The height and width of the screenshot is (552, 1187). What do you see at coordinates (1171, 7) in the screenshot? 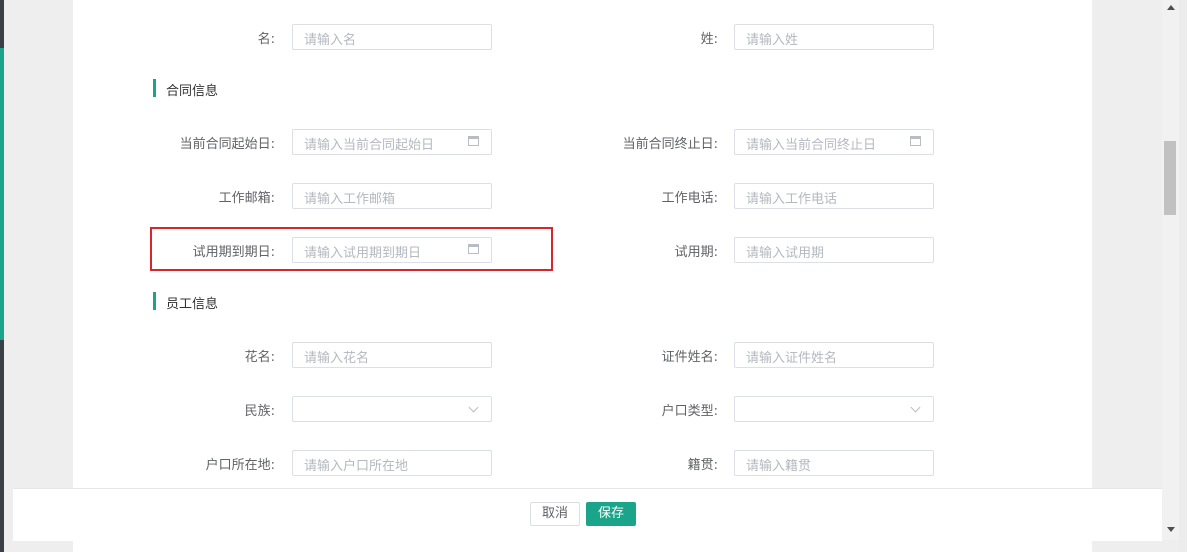
I see `scroll-up-arrow-icon` at bounding box center [1171, 7].